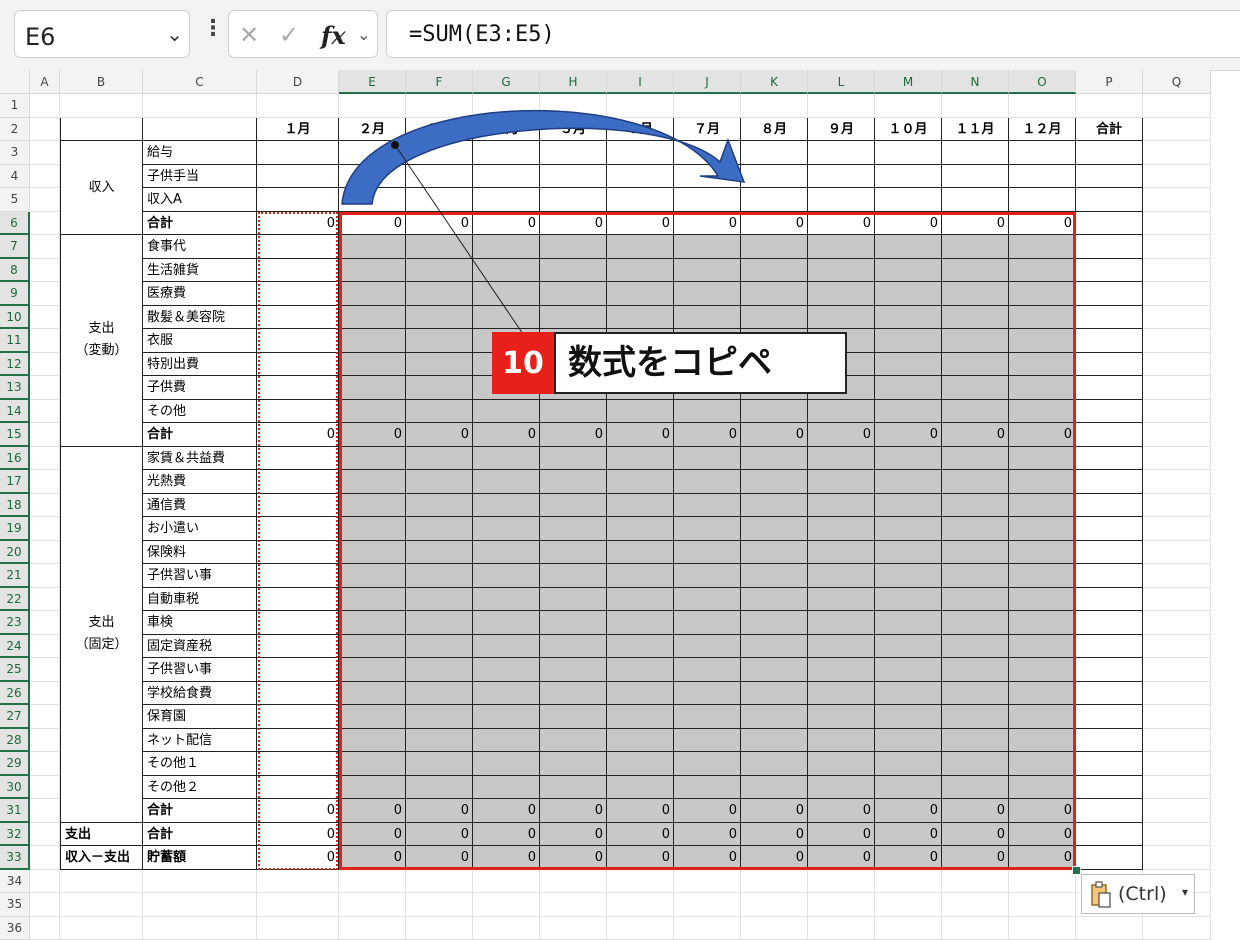 Image resolution: width=1240 pixels, height=940 pixels. I want to click on column-header-M: M, so click(908, 82).